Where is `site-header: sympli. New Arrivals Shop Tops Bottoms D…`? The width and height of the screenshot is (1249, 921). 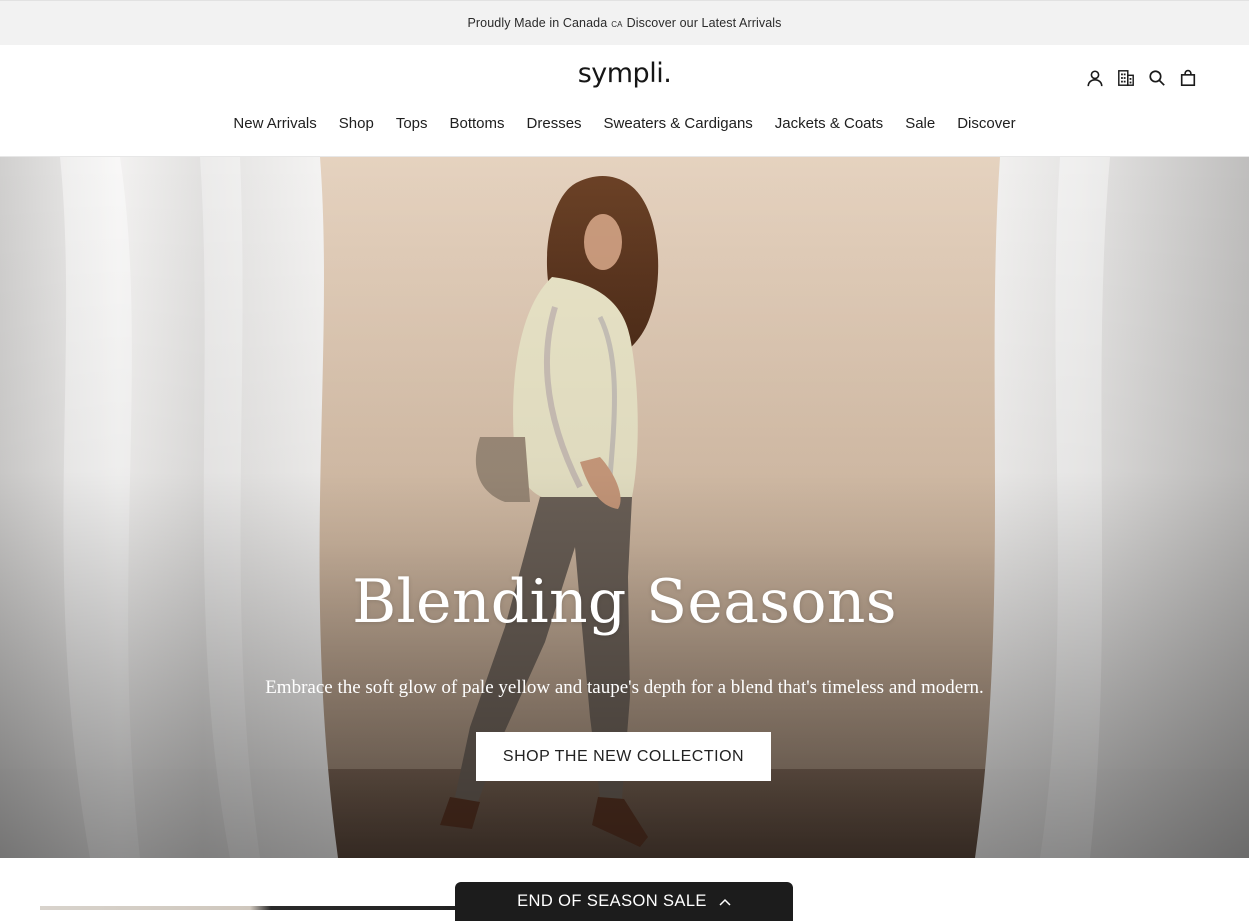 site-header: sympli. New Arrivals Shop Tops Bottoms D… is located at coordinates (624, 101).